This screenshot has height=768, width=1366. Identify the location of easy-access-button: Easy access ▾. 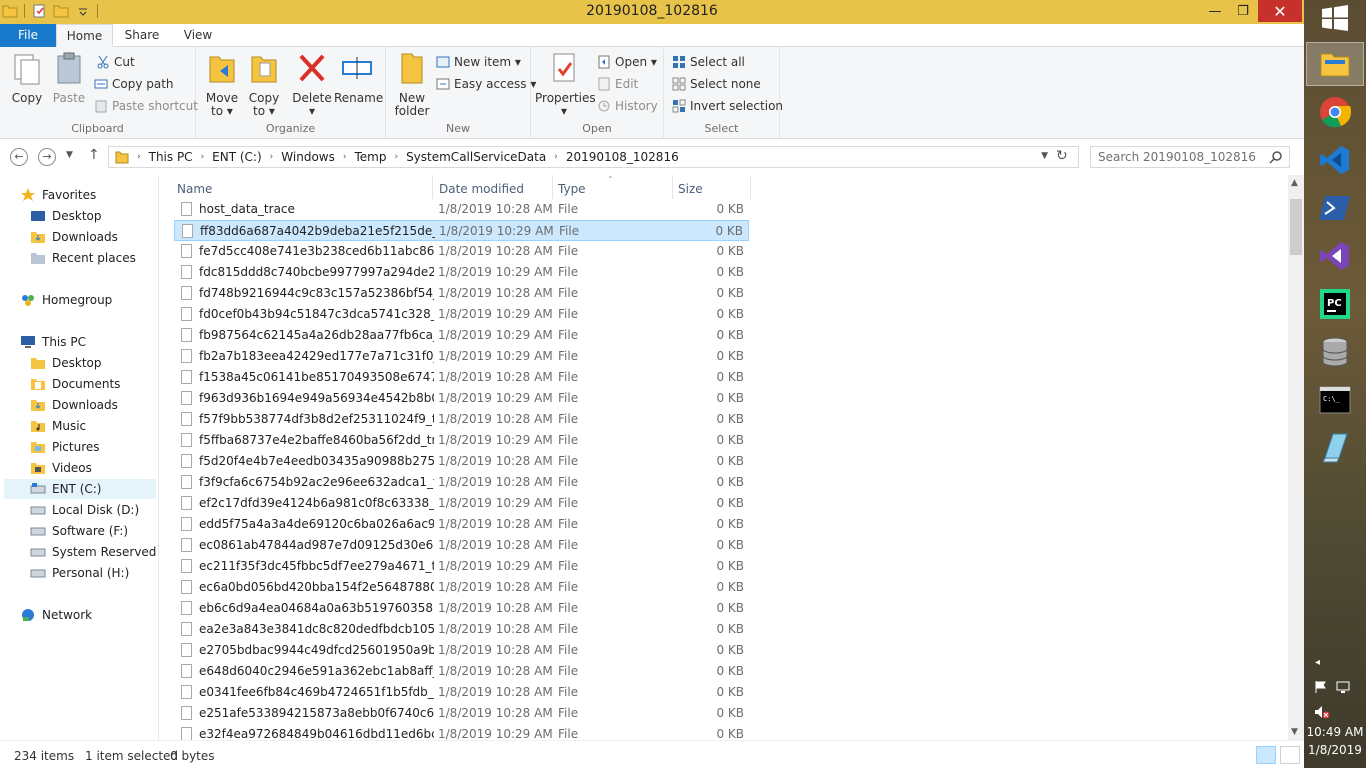
(486, 84).